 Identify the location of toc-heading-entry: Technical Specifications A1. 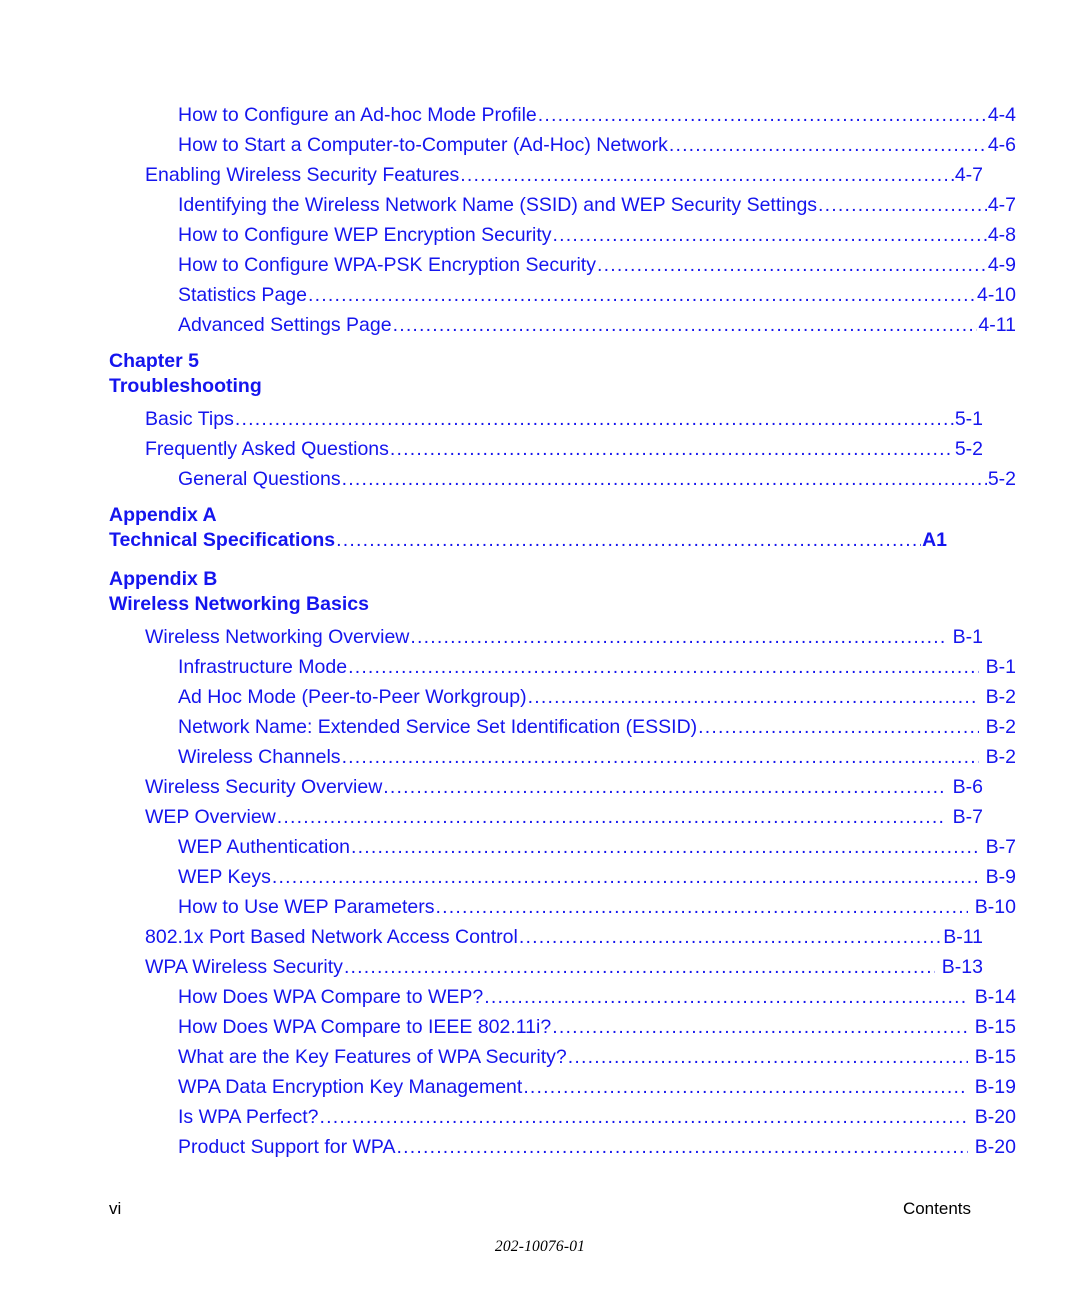
(528, 540).